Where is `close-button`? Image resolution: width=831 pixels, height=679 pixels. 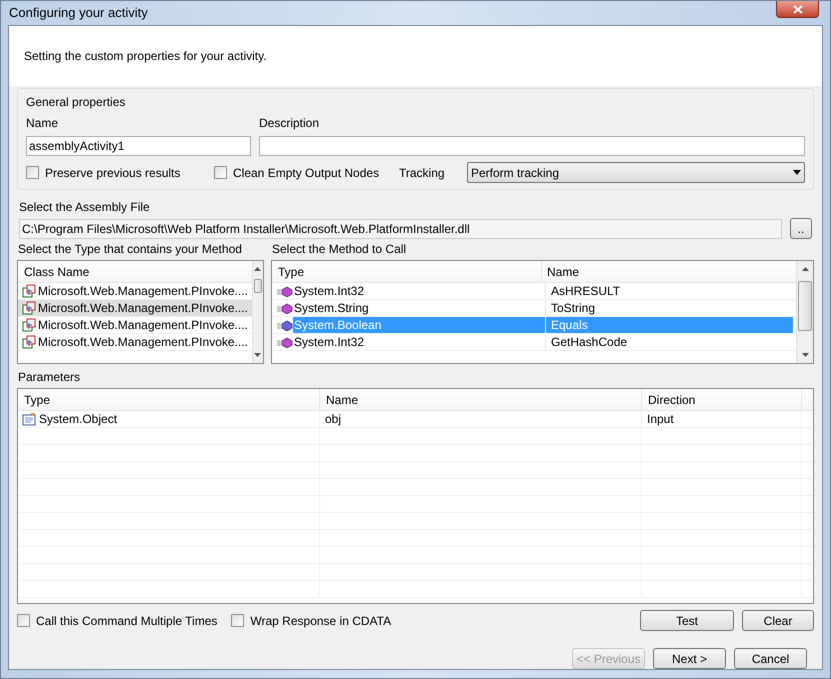 close-button is located at coordinates (797, 9).